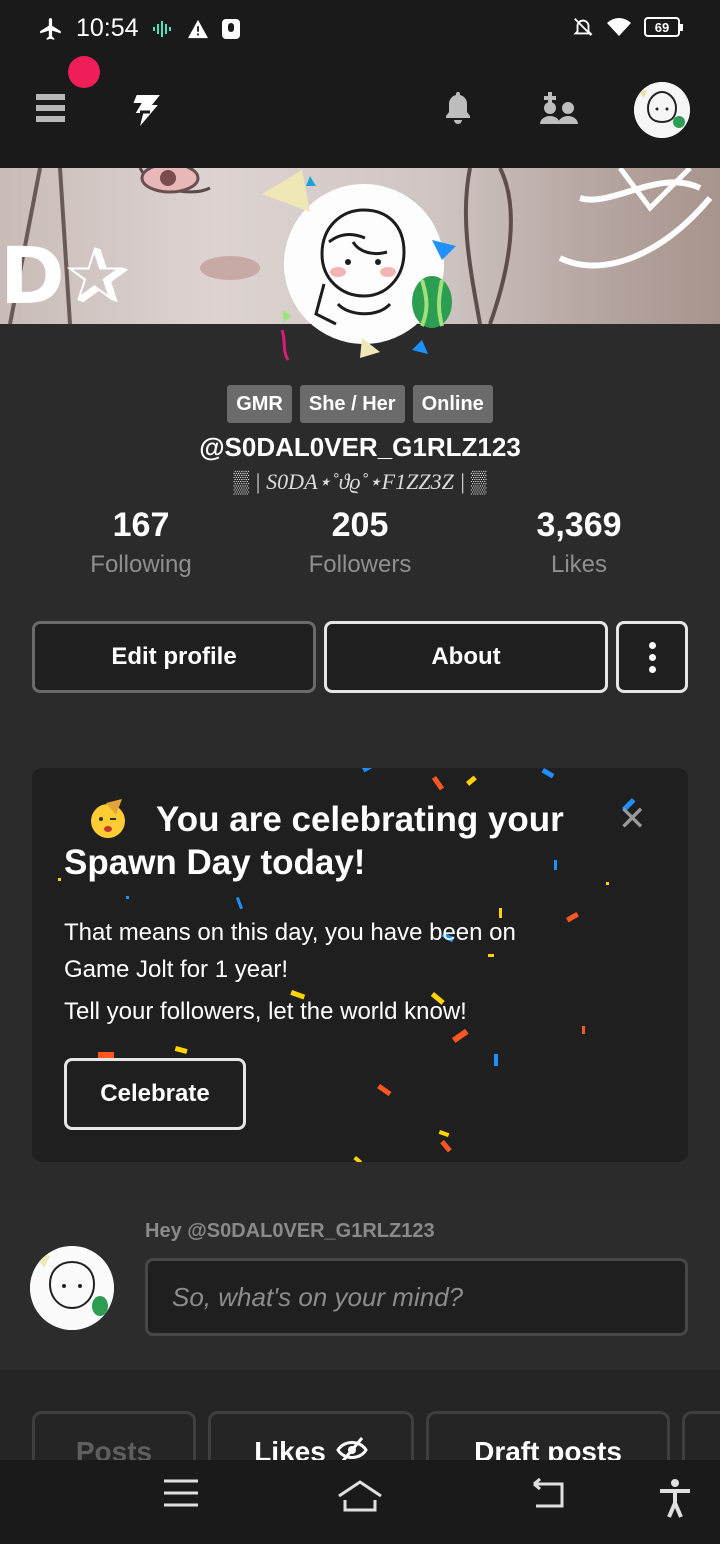 This screenshot has width=720, height=1544. Describe the element at coordinates (359, 265) in the screenshot. I see `party-decoration` at that location.